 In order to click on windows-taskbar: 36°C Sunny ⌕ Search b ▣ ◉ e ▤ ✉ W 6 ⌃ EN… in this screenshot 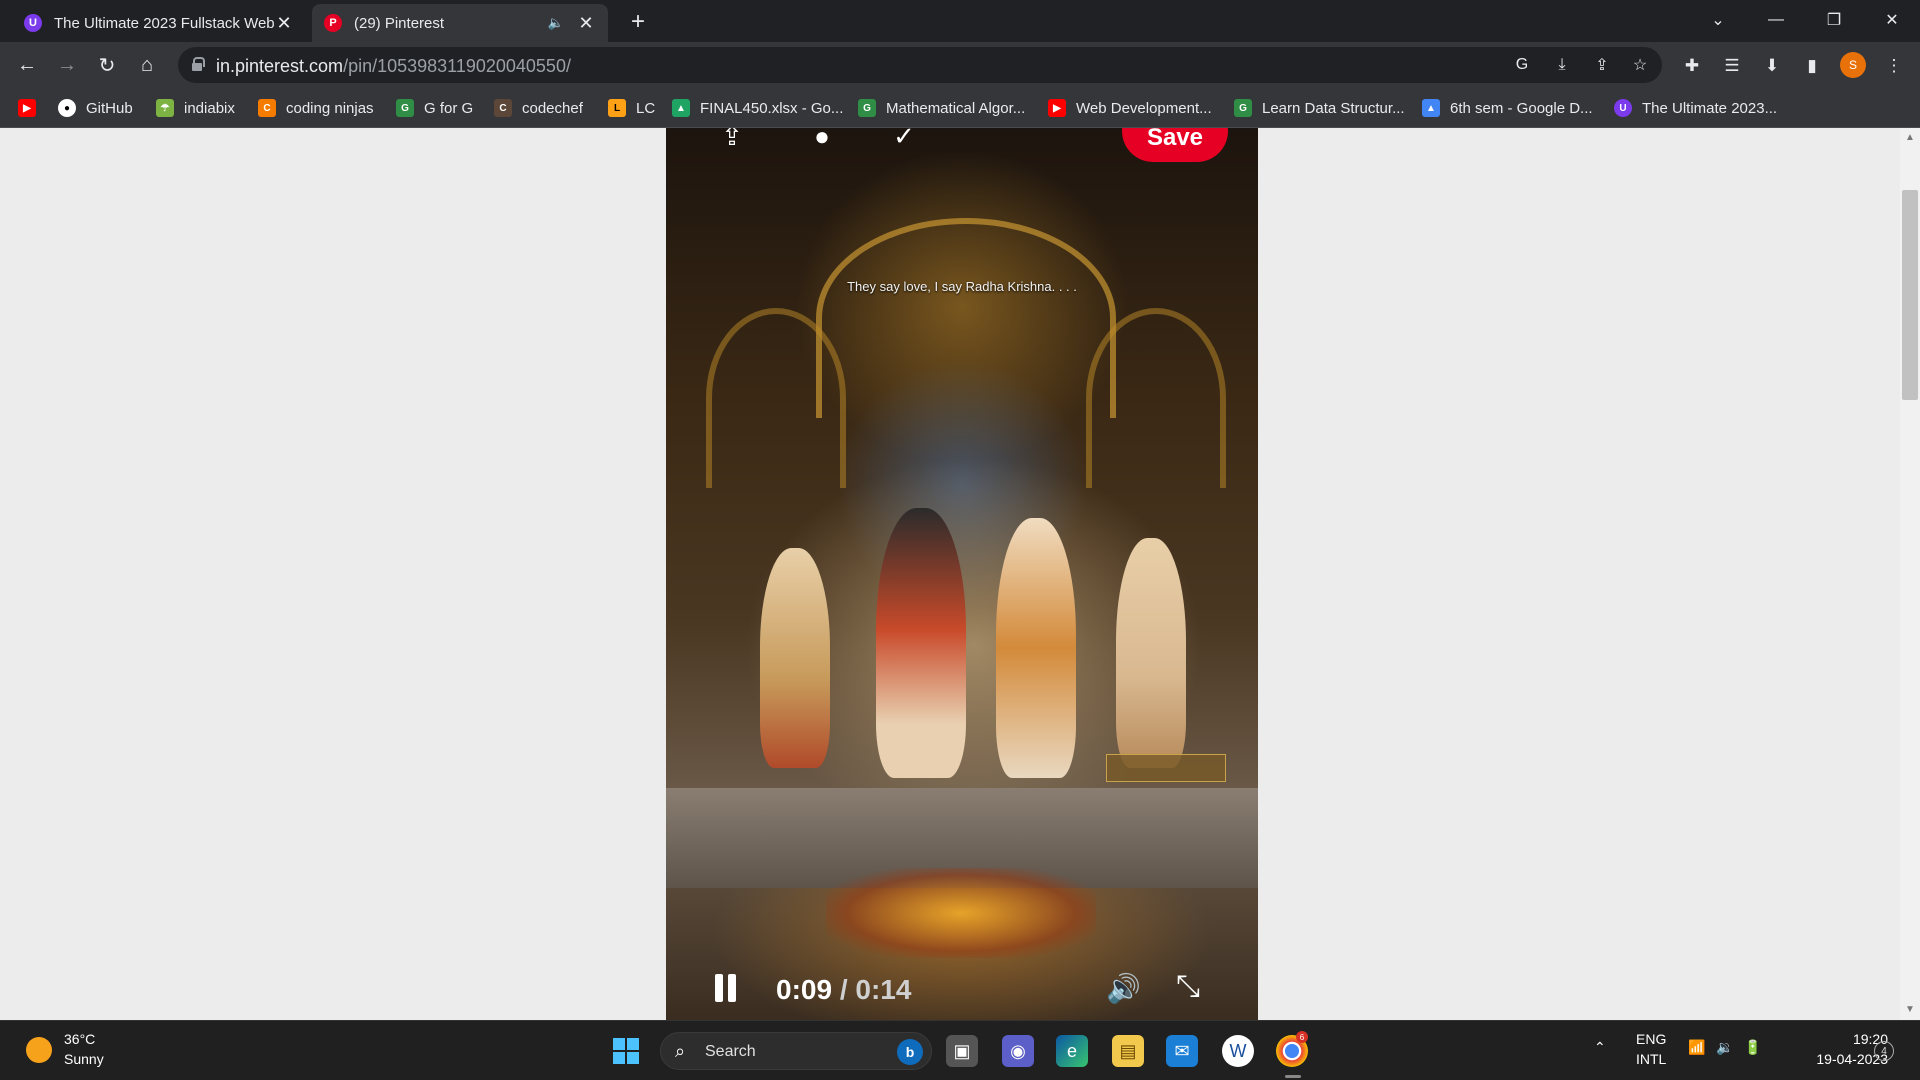, I will do `click(960, 1050)`.